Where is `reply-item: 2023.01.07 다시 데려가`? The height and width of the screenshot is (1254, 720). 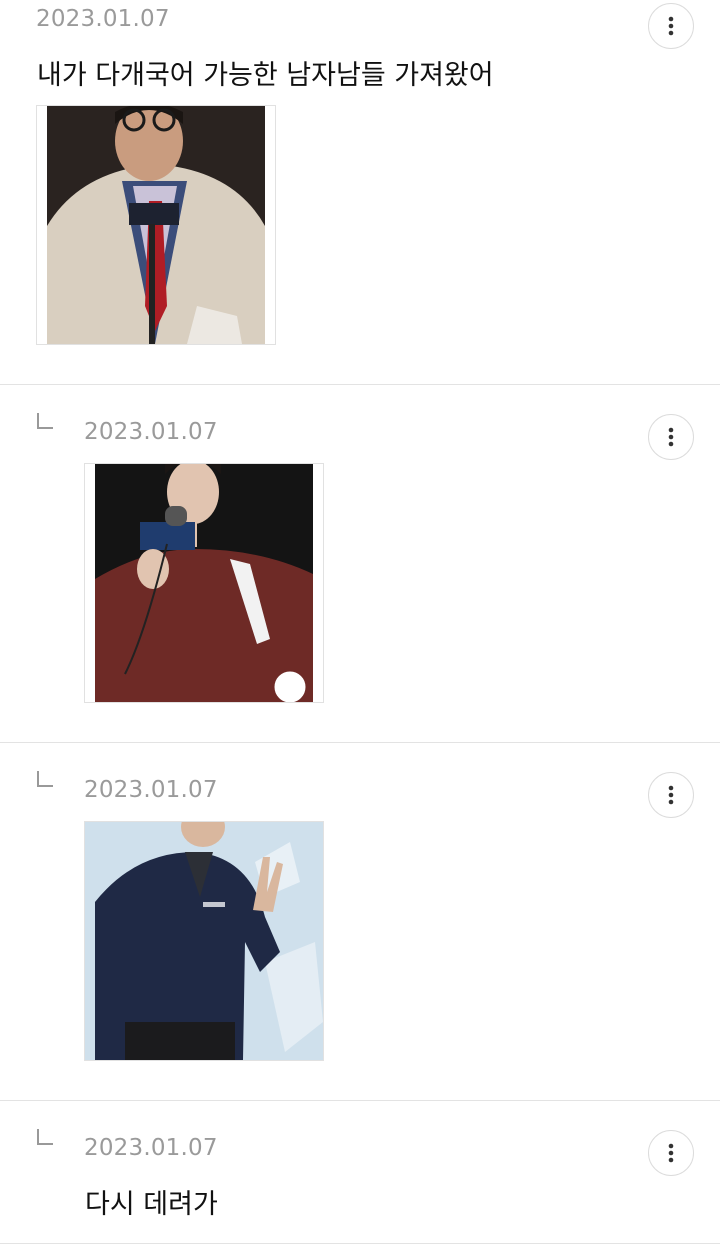
reply-item: 2023.01.07 다시 데려가 is located at coordinates (360, 1172).